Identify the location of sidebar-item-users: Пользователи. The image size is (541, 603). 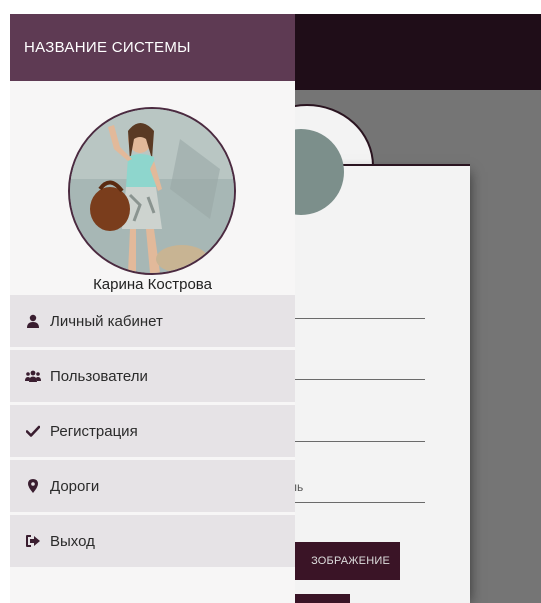
(152, 376).